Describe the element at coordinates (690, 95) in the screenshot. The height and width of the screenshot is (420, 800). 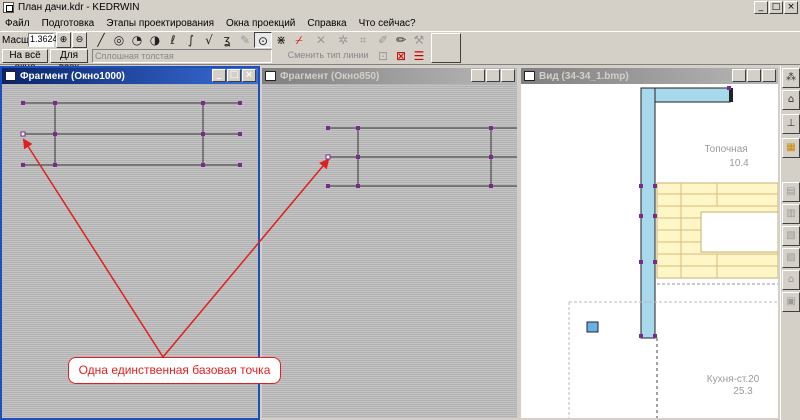
I see `wall` at that location.